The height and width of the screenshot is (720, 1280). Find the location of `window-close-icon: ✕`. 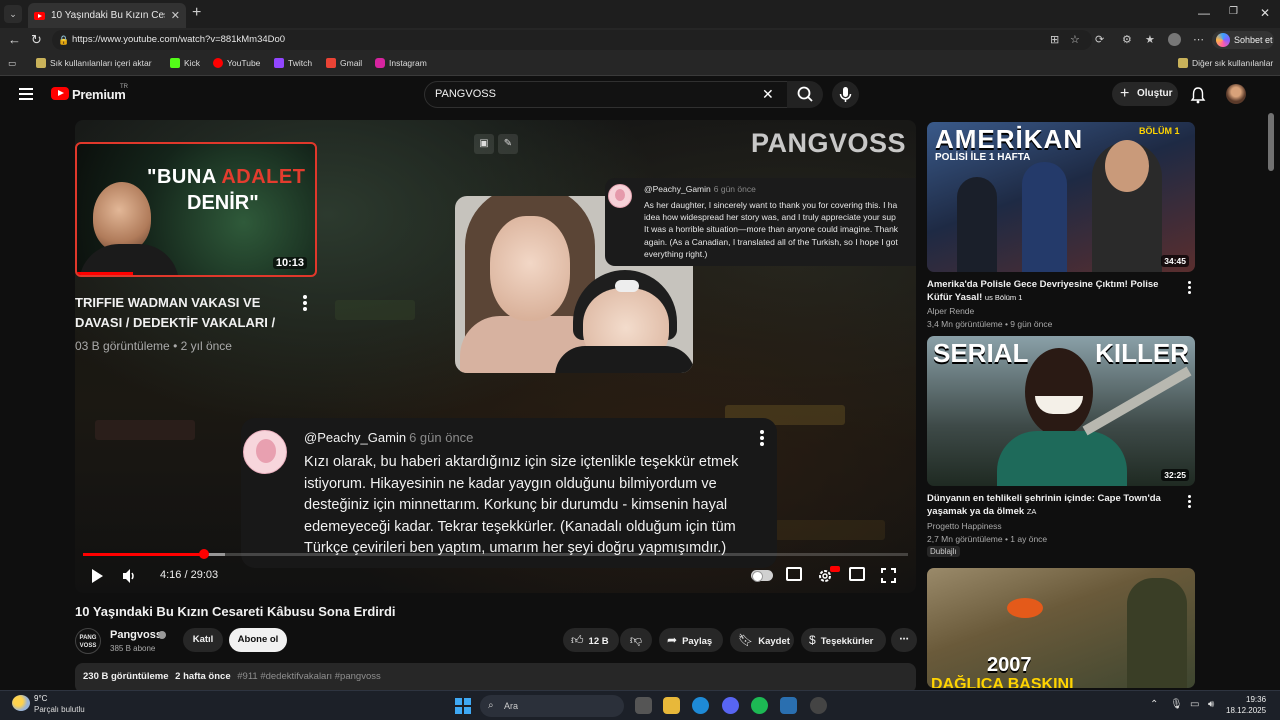

window-close-icon: ✕ is located at coordinates (1265, 13).